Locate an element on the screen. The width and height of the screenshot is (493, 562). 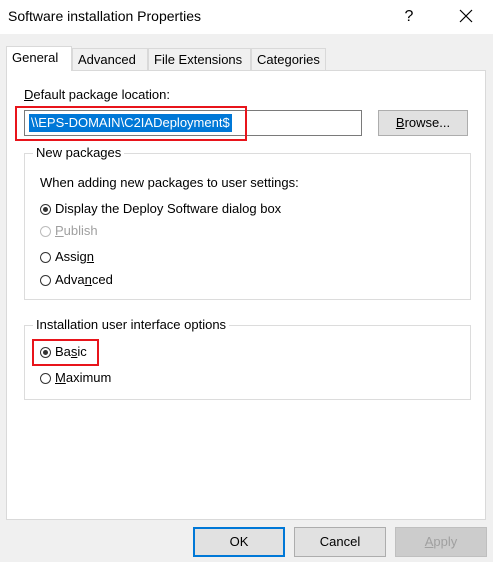
close-icon is located at coordinates (466, 16).